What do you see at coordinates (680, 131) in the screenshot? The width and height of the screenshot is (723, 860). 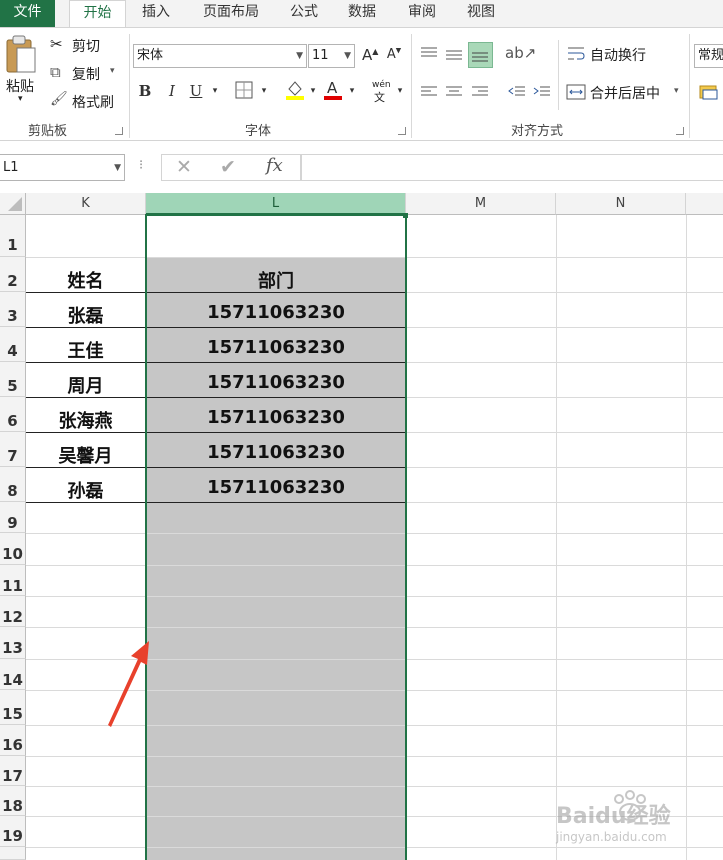 I see `alignment-launcher-icon` at bounding box center [680, 131].